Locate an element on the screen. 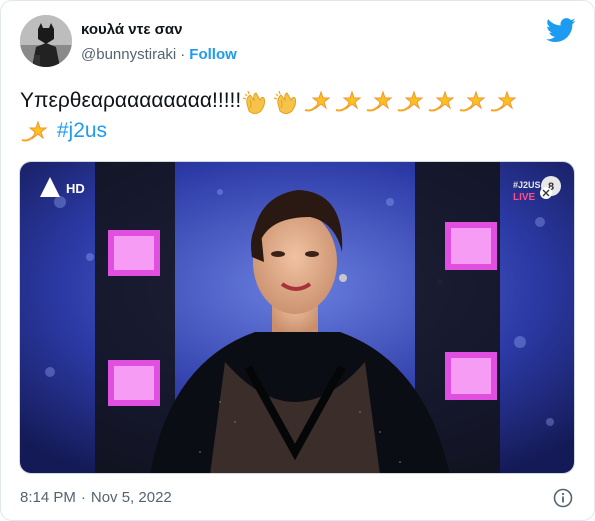  twitter-bird-icon is located at coordinates (561, 30).